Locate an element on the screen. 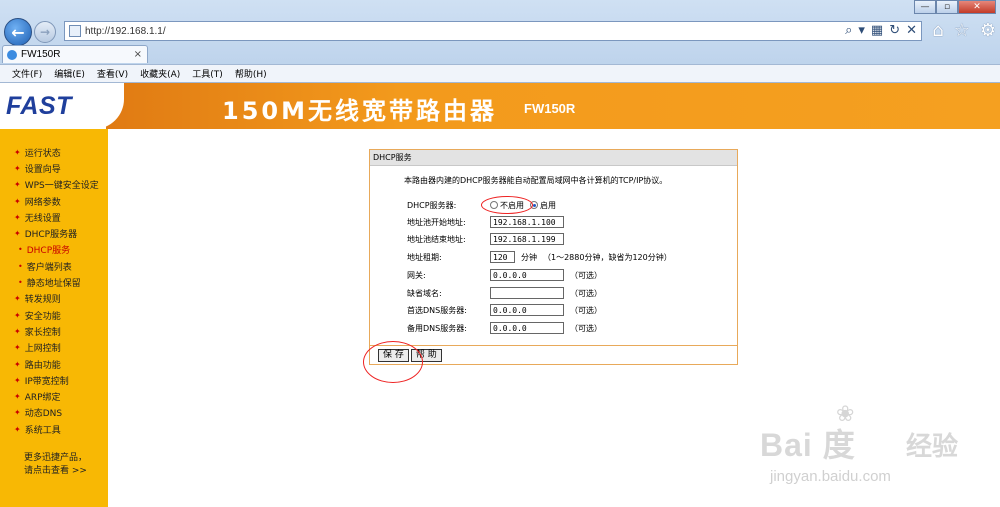 The height and width of the screenshot is (507, 1000). gateway-label: 网关: is located at coordinates (416, 275).